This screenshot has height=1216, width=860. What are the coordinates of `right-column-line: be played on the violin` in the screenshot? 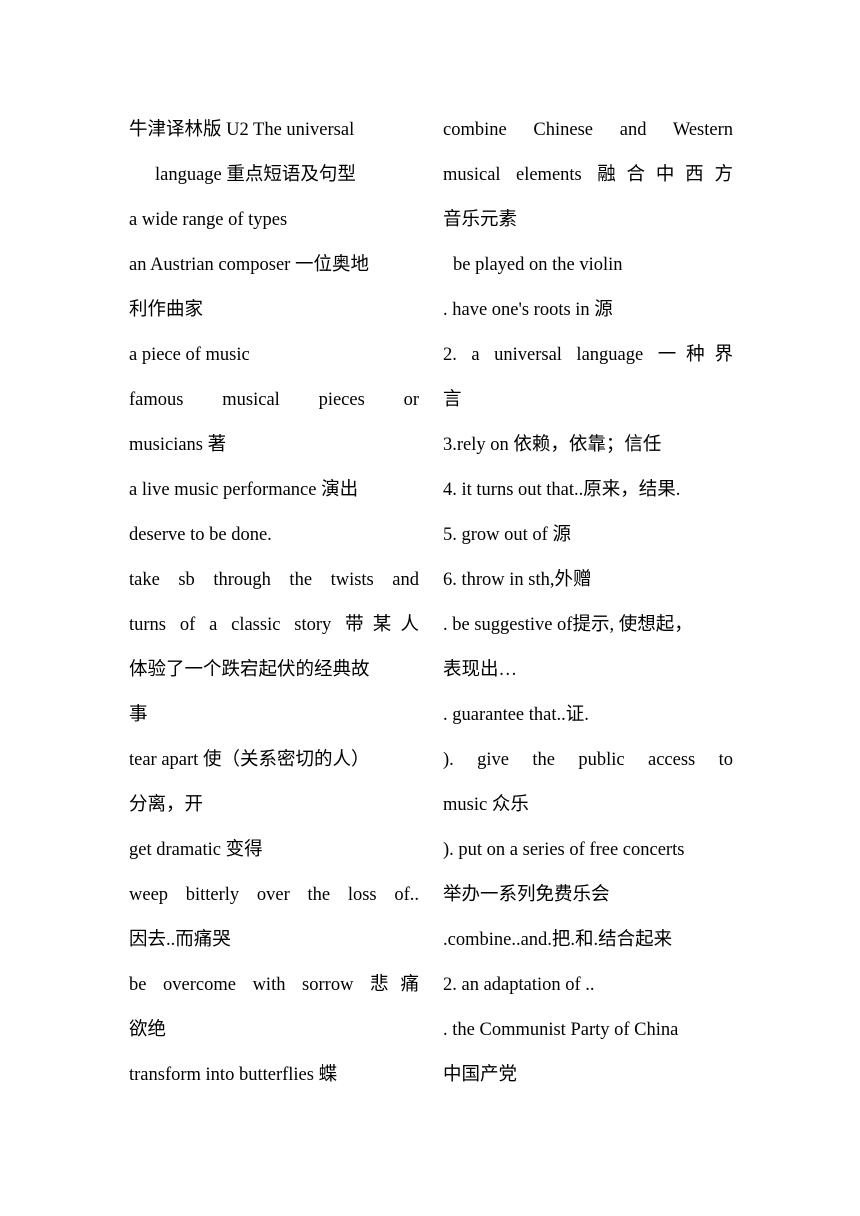 It's located at (538, 265).